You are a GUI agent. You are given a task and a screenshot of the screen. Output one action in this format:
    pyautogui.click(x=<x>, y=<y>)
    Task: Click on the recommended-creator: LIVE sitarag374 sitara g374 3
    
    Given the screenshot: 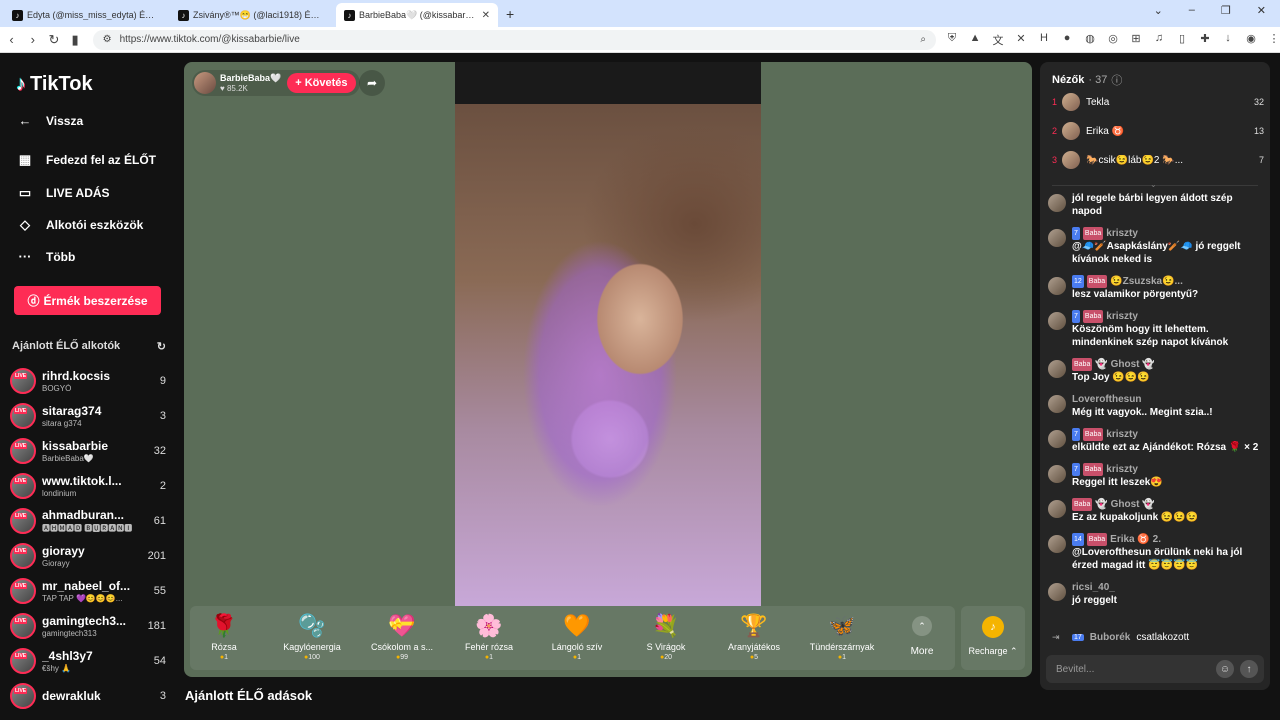 What is the action you would take?
    pyautogui.click(x=88, y=416)
    